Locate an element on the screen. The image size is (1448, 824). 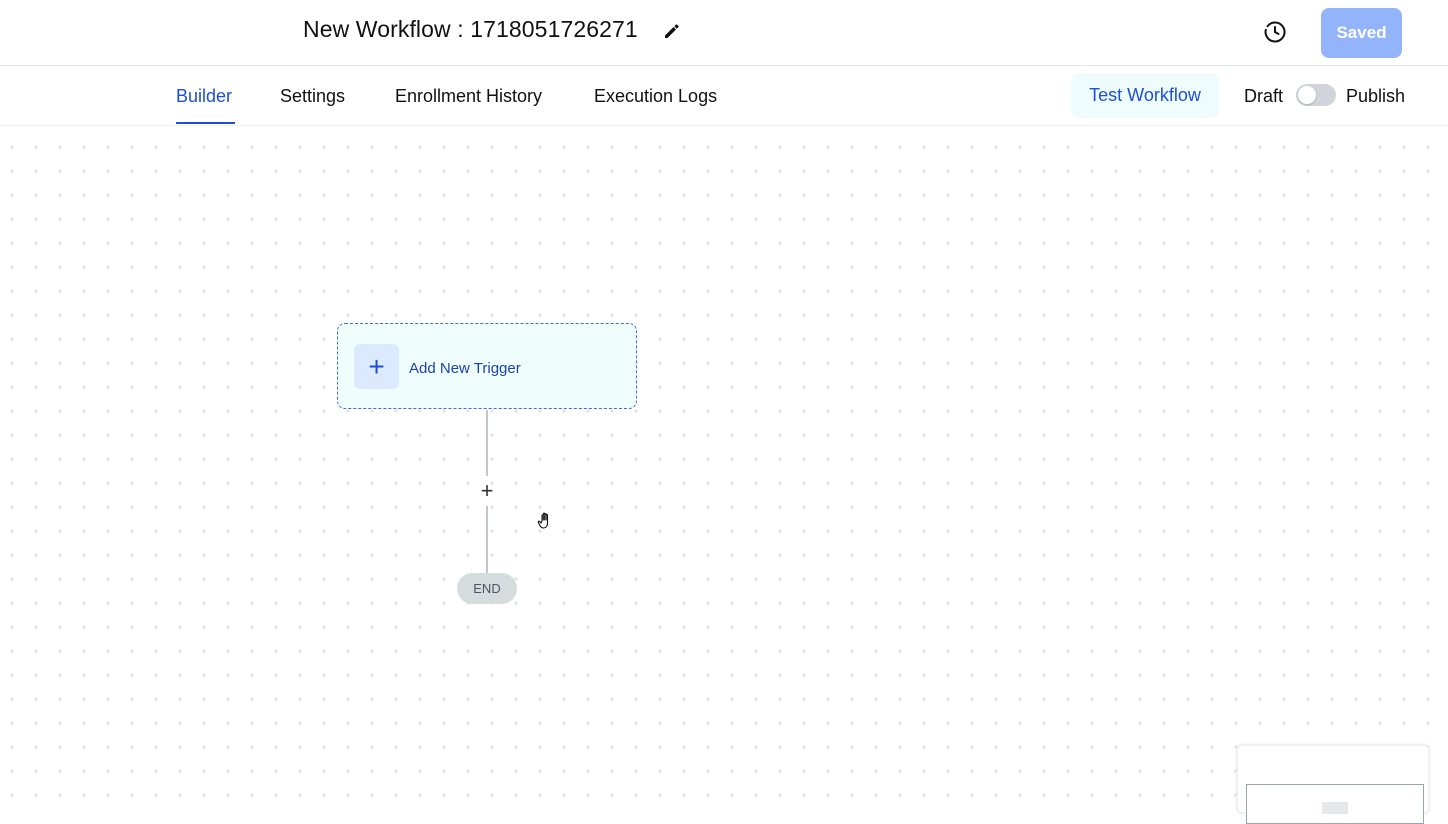
publish-toggle is located at coordinates (1316, 95).